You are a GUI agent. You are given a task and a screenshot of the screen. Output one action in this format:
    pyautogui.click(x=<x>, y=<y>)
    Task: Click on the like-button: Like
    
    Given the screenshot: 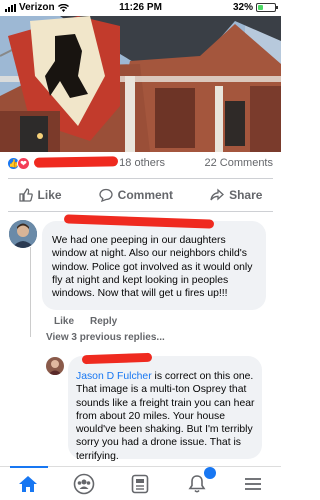 What is the action you would take?
    pyautogui.click(x=40, y=195)
    